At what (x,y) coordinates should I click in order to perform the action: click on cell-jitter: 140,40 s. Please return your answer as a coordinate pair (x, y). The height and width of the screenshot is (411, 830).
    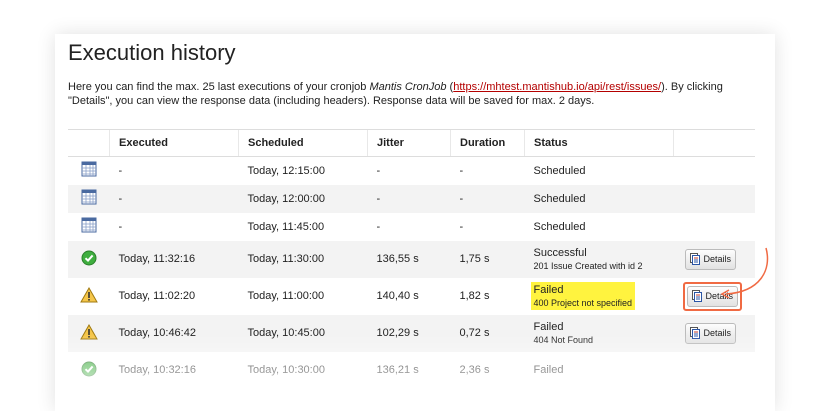
    Looking at the image, I should click on (397, 296).